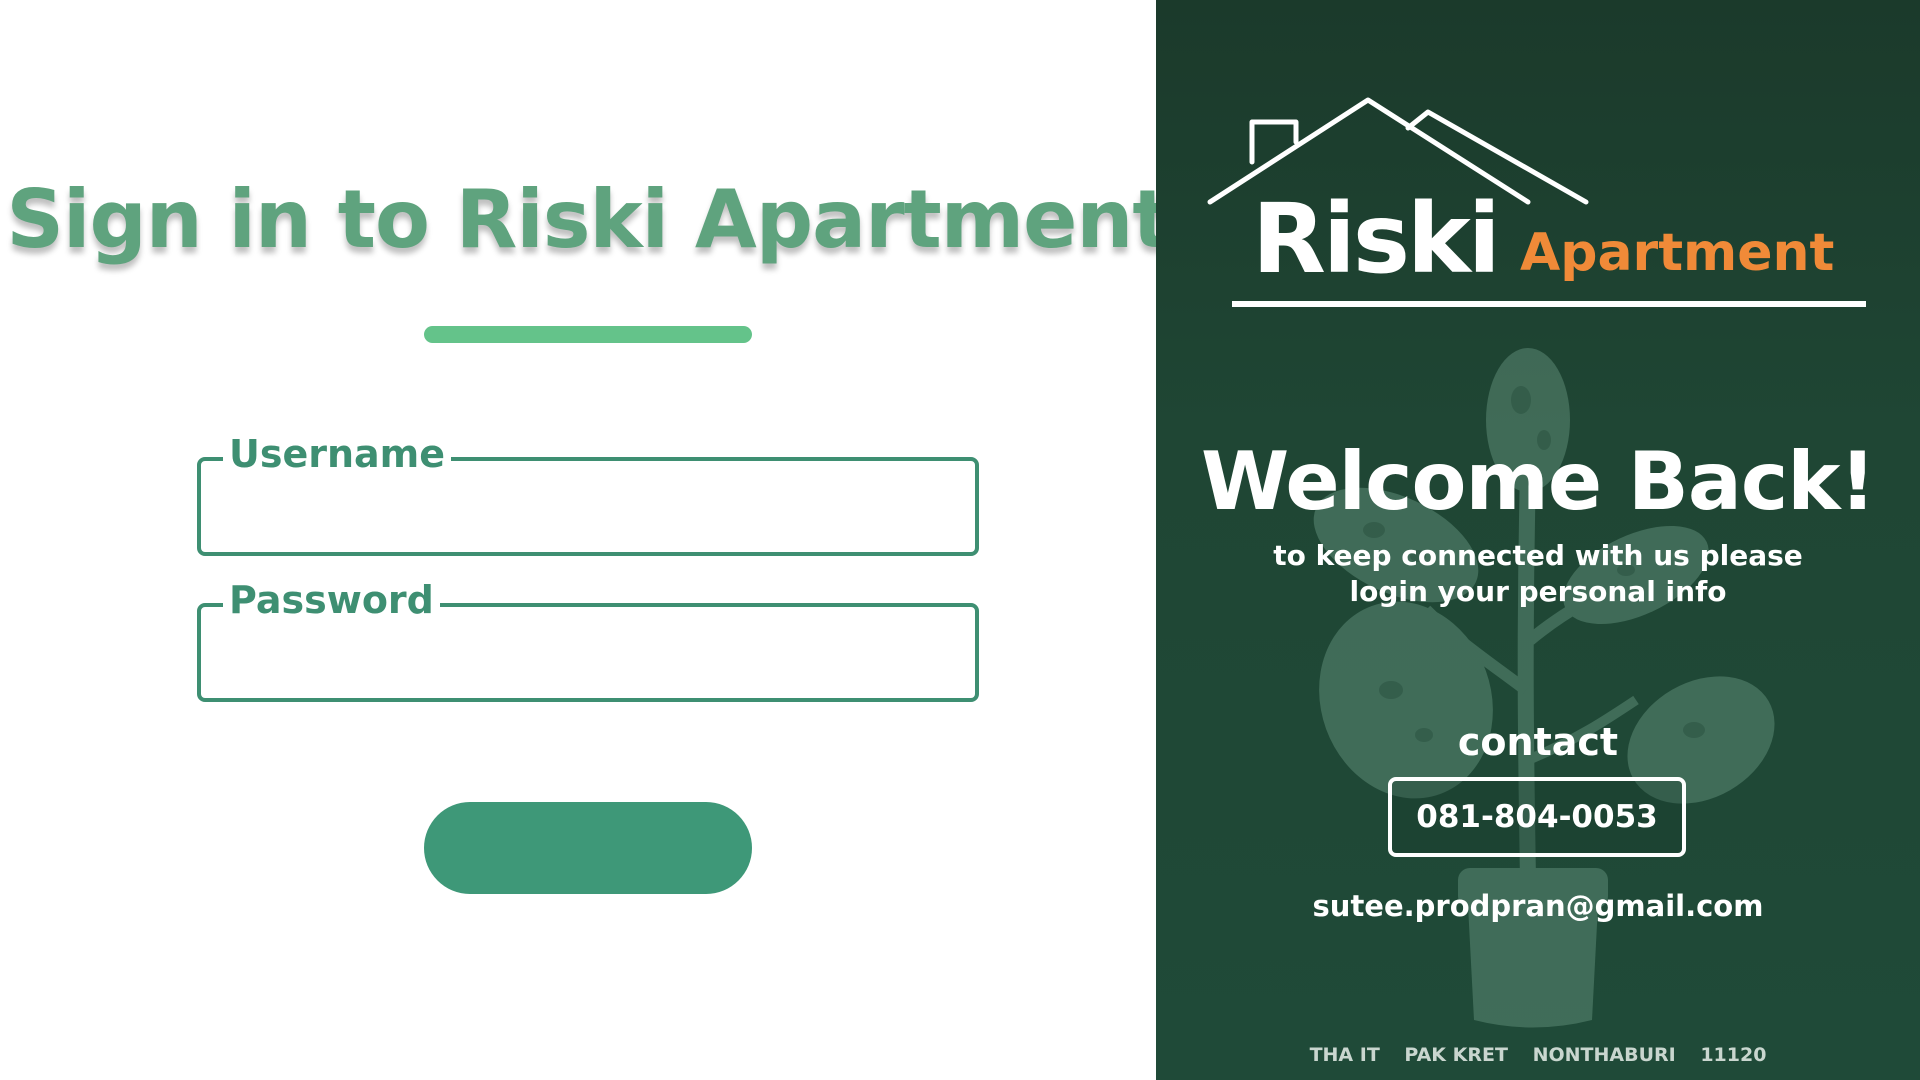 The width and height of the screenshot is (1920, 1080). What do you see at coordinates (1537, 817) in the screenshot?
I see `contact-phone: 081-804-0053` at bounding box center [1537, 817].